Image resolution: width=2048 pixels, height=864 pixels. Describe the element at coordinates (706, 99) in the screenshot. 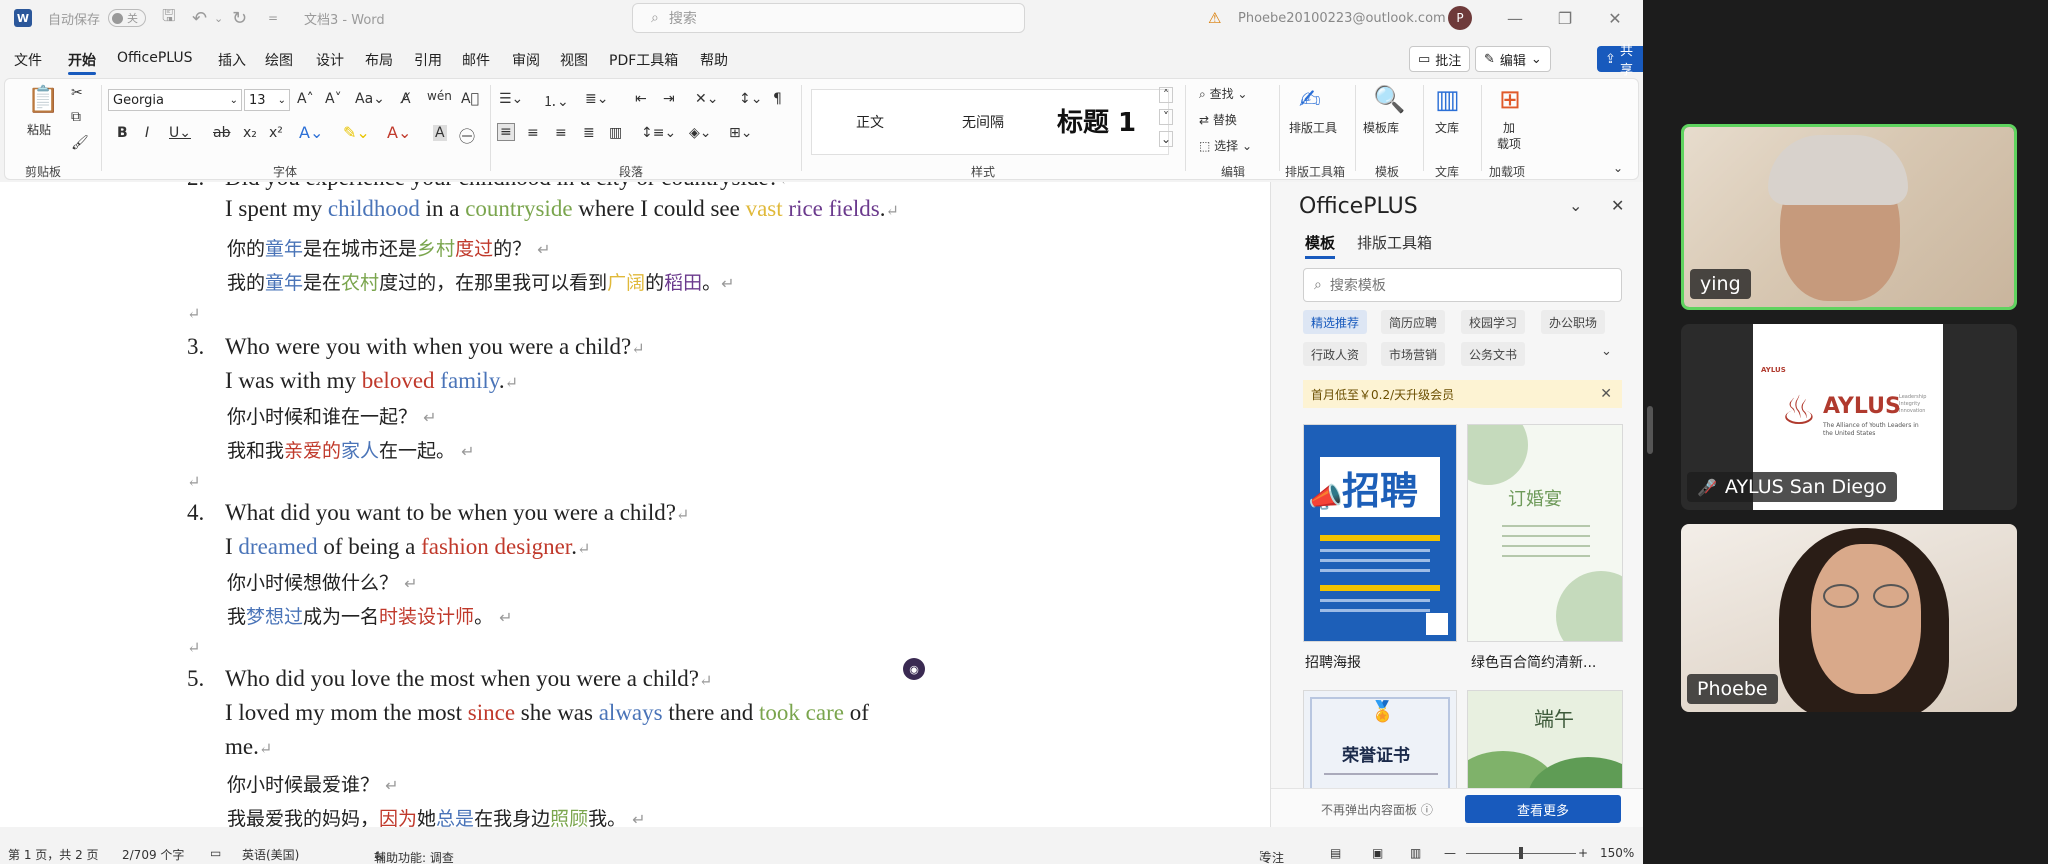

I see `asian-layout-icon: ✕⌄` at that location.